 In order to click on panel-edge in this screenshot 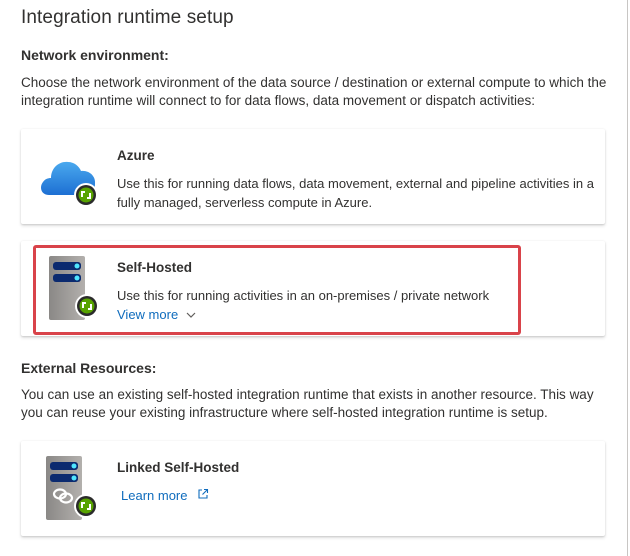, I will do `click(627, 278)`.